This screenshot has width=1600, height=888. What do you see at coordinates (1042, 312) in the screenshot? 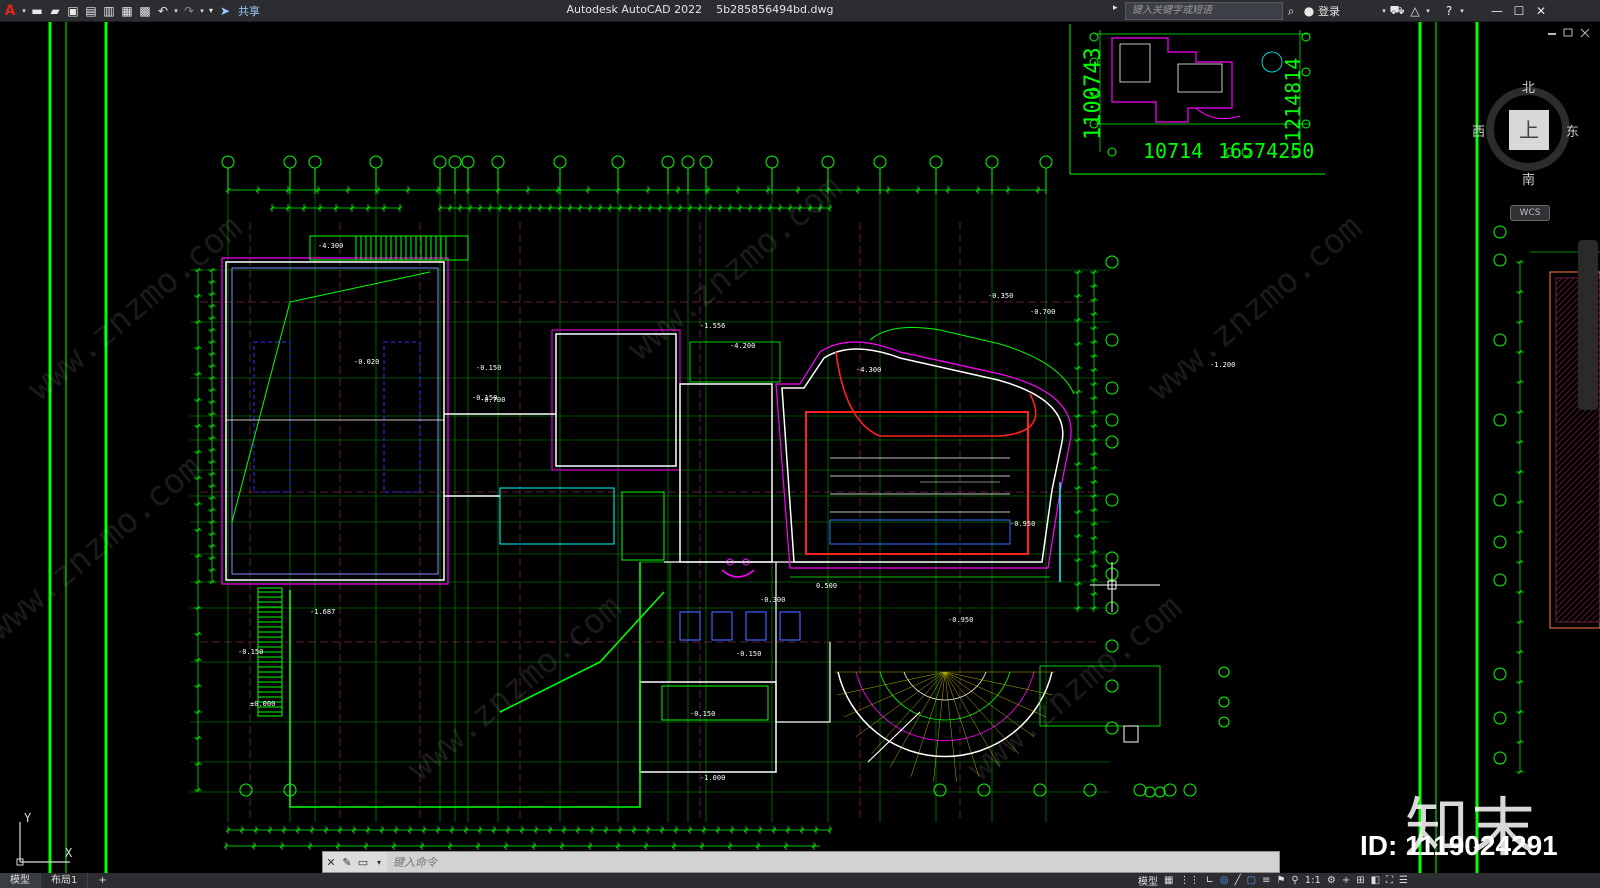
I see `elevation-label: -0.700` at bounding box center [1042, 312].